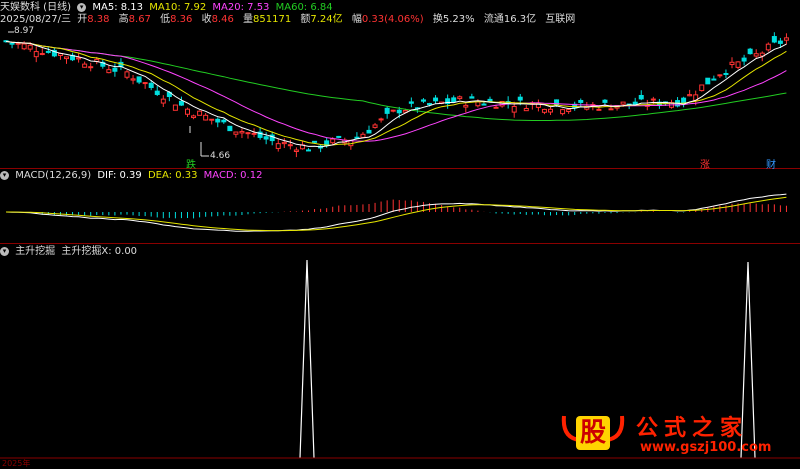  What do you see at coordinates (4, 251) in the screenshot?
I see `indicator-settings-icon: ▾` at bounding box center [4, 251].